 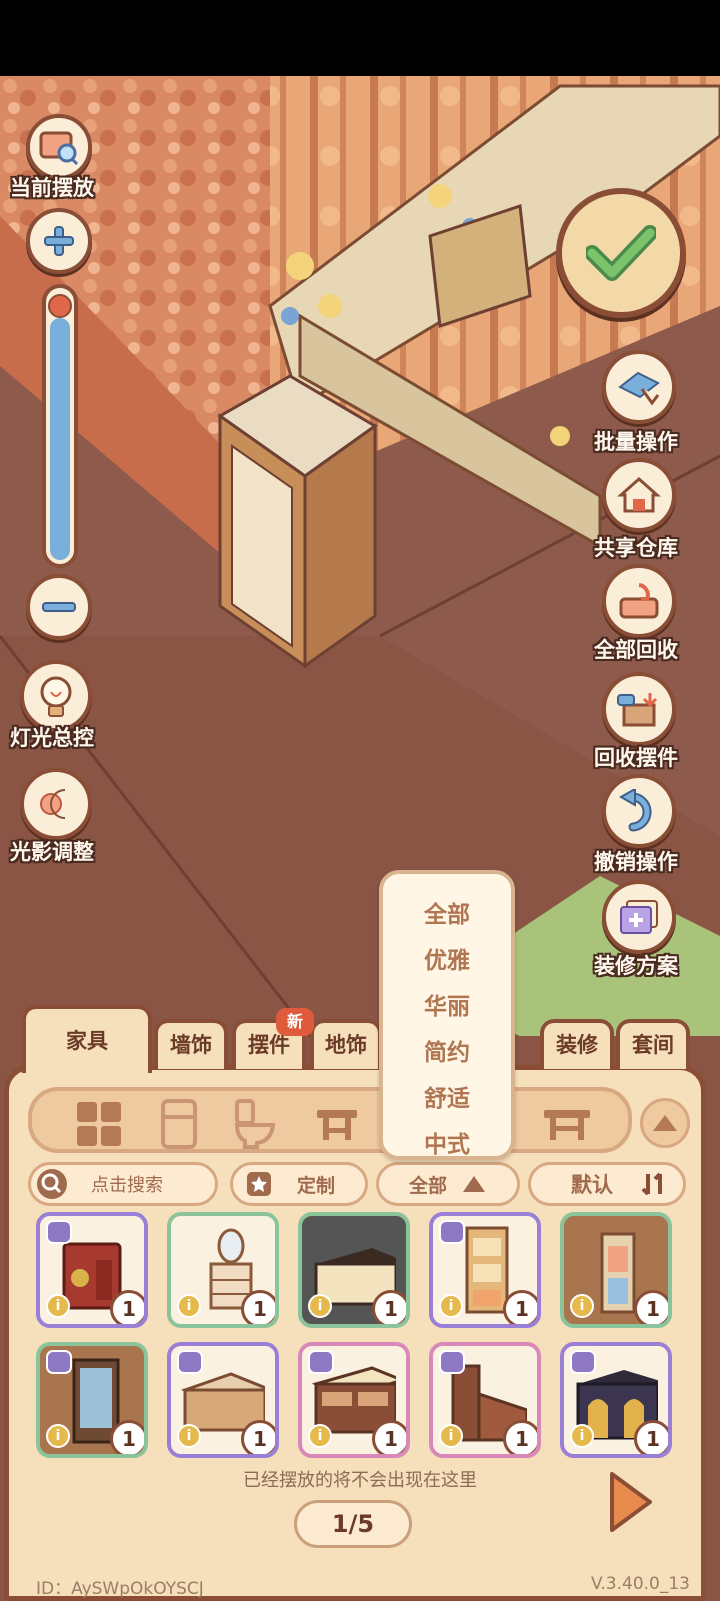 I want to click on stool-icon, so click(x=337, y=1124).